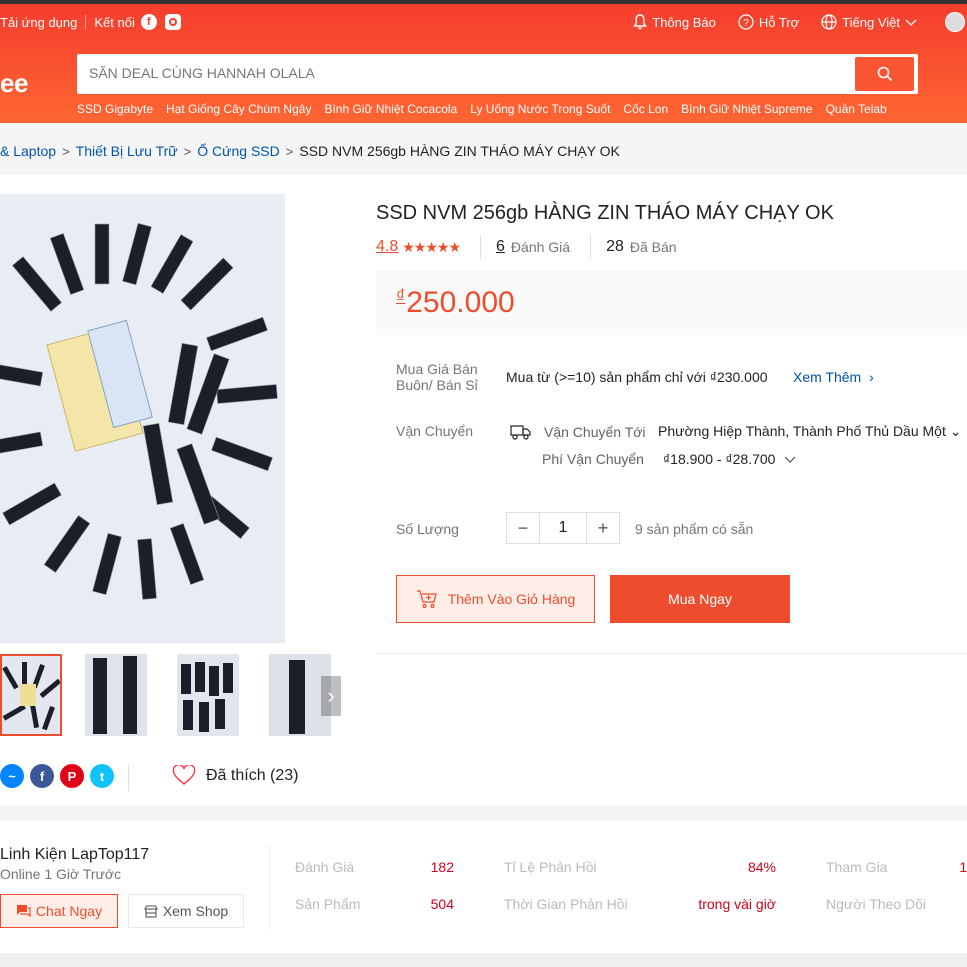  I want to click on nav-separator, so click(86, 22).